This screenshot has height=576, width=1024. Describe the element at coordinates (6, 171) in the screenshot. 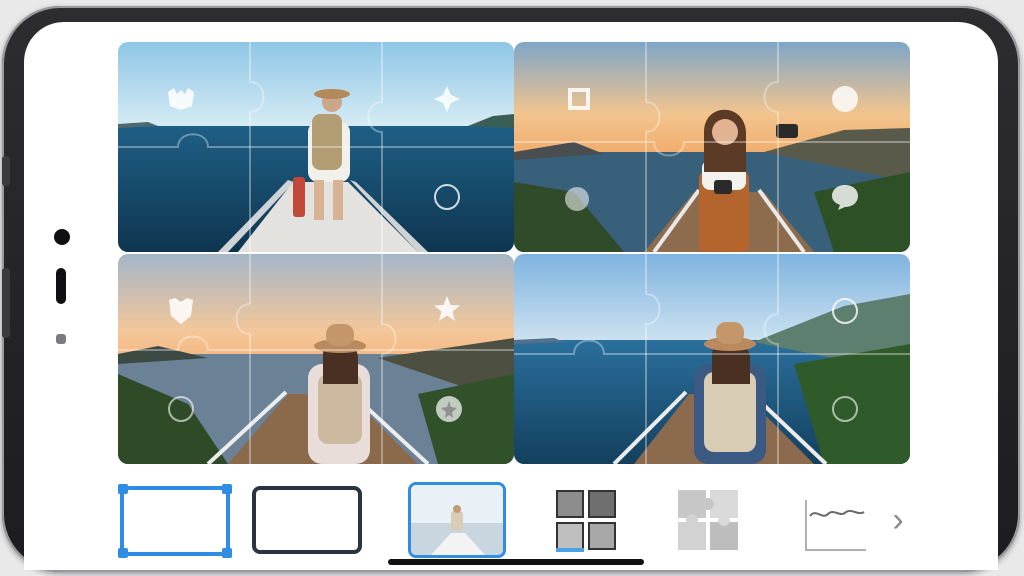

I see `side-button-top` at that location.